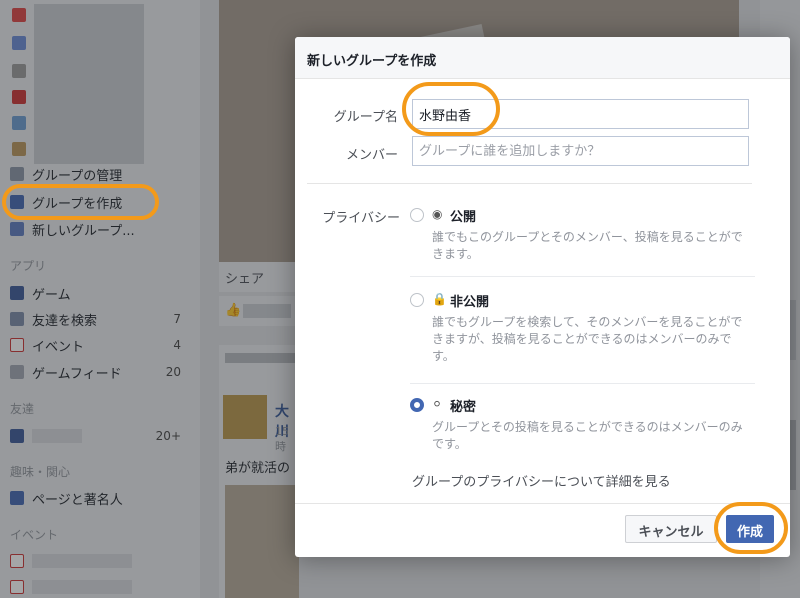  What do you see at coordinates (580, 151) in the screenshot?
I see `members-input` at bounding box center [580, 151].